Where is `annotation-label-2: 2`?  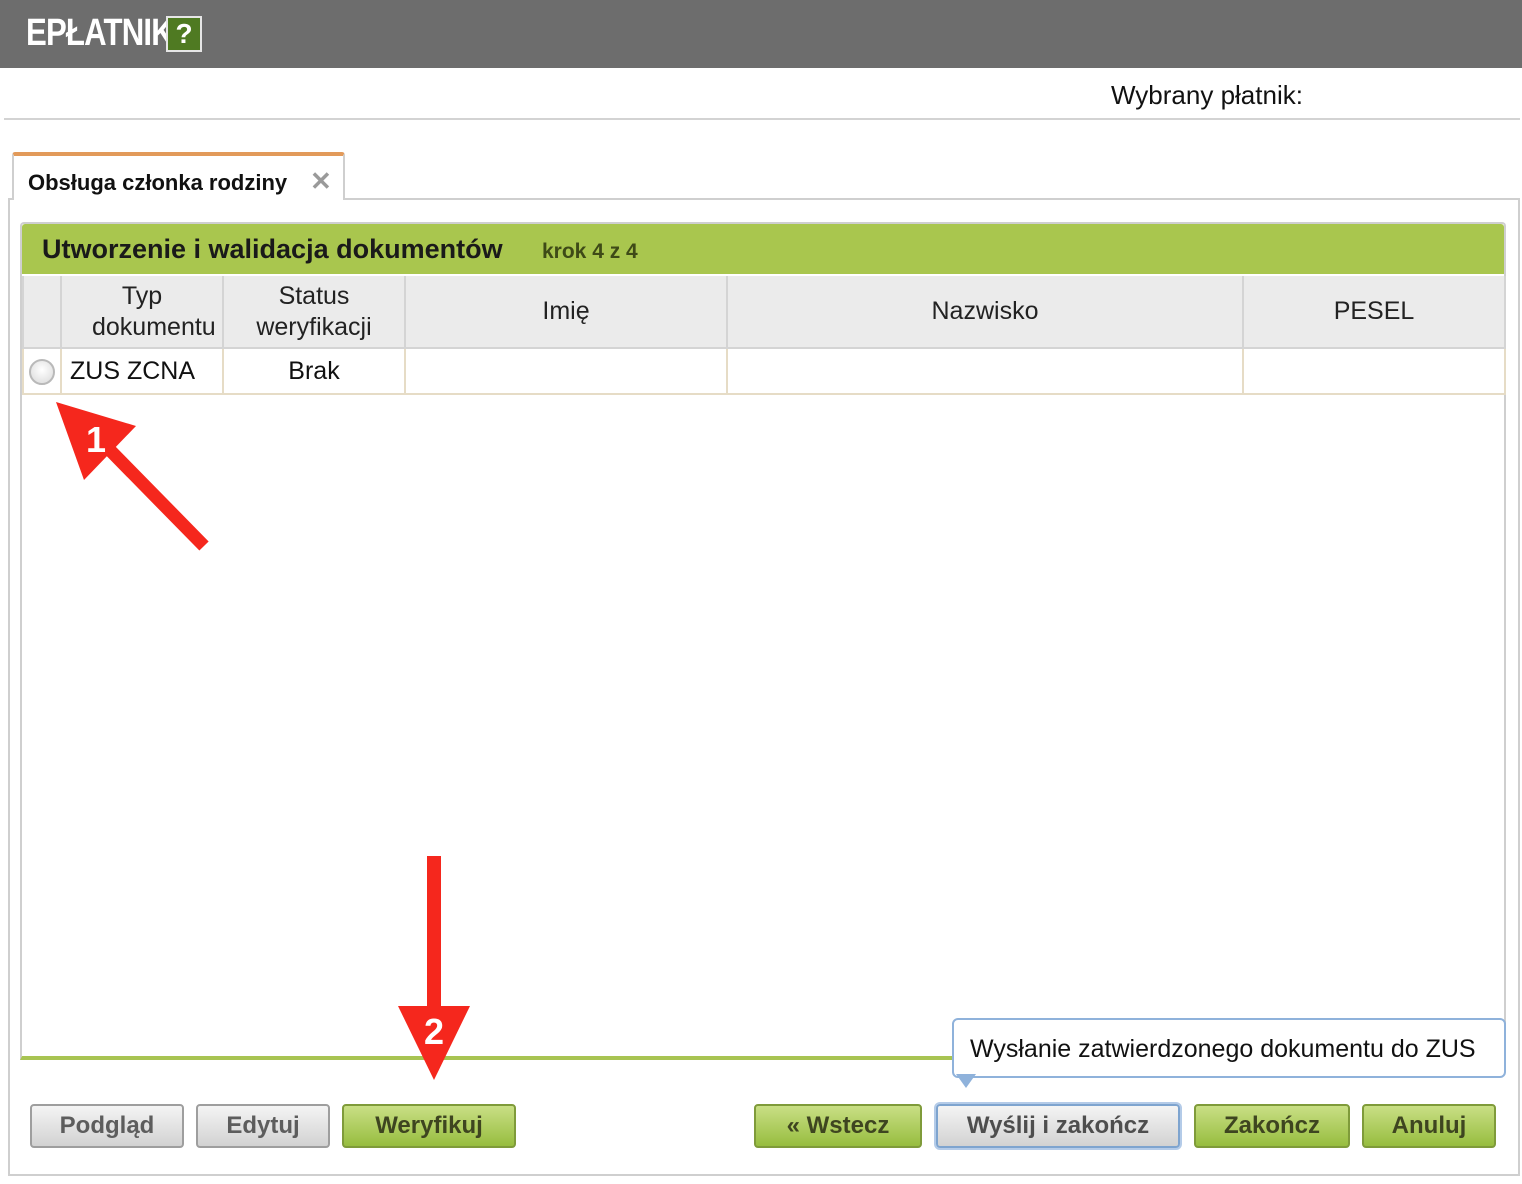 annotation-label-2: 2 is located at coordinates (434, 1031).